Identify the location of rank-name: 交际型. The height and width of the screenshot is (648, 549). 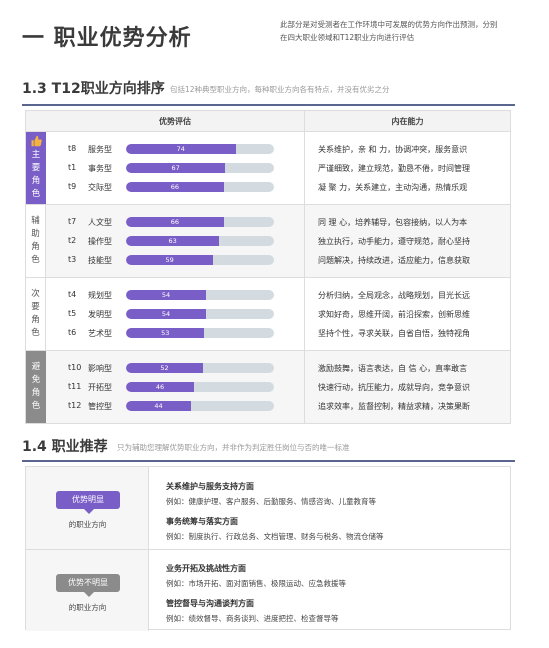
(100, 187).